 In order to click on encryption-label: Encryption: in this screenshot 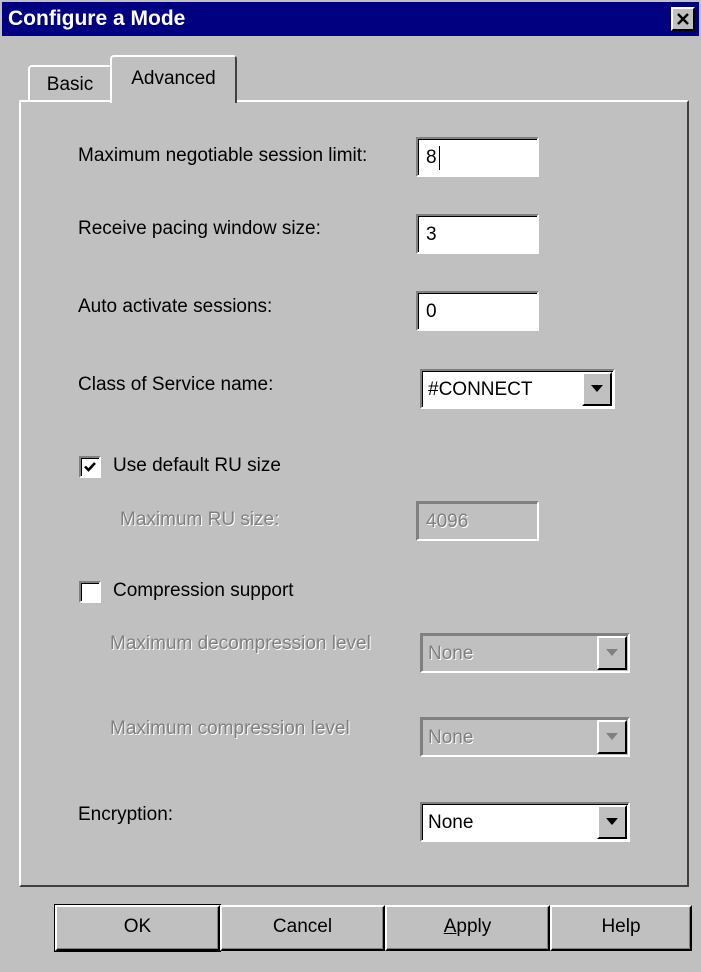, I will do `click(126, 814)`.